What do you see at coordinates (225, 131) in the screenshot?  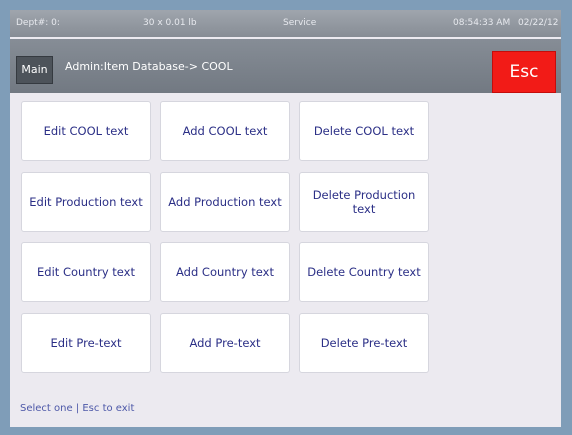 I see `add-cool-text-button: Add COOL text` at bounding box center [225, 131].